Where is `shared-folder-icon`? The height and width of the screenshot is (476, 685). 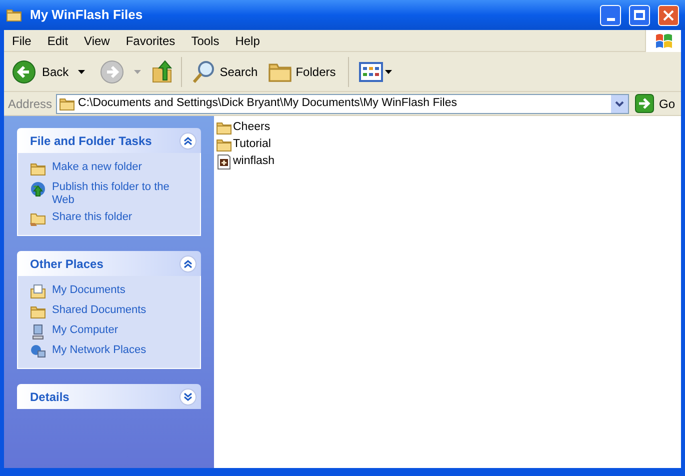
shared-folder-icon is located at coordinates (38, 219).